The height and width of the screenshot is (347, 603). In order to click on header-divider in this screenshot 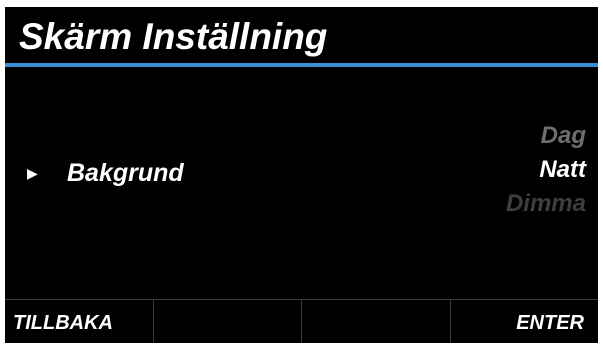, I will do `click(301, 65)`.